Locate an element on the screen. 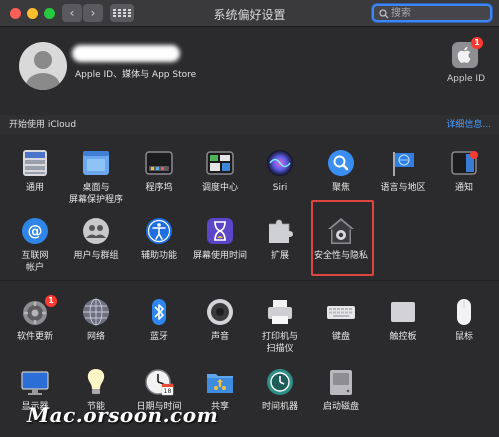  pane-language-region: 语言与地区 is located at coordinates (403, 174).